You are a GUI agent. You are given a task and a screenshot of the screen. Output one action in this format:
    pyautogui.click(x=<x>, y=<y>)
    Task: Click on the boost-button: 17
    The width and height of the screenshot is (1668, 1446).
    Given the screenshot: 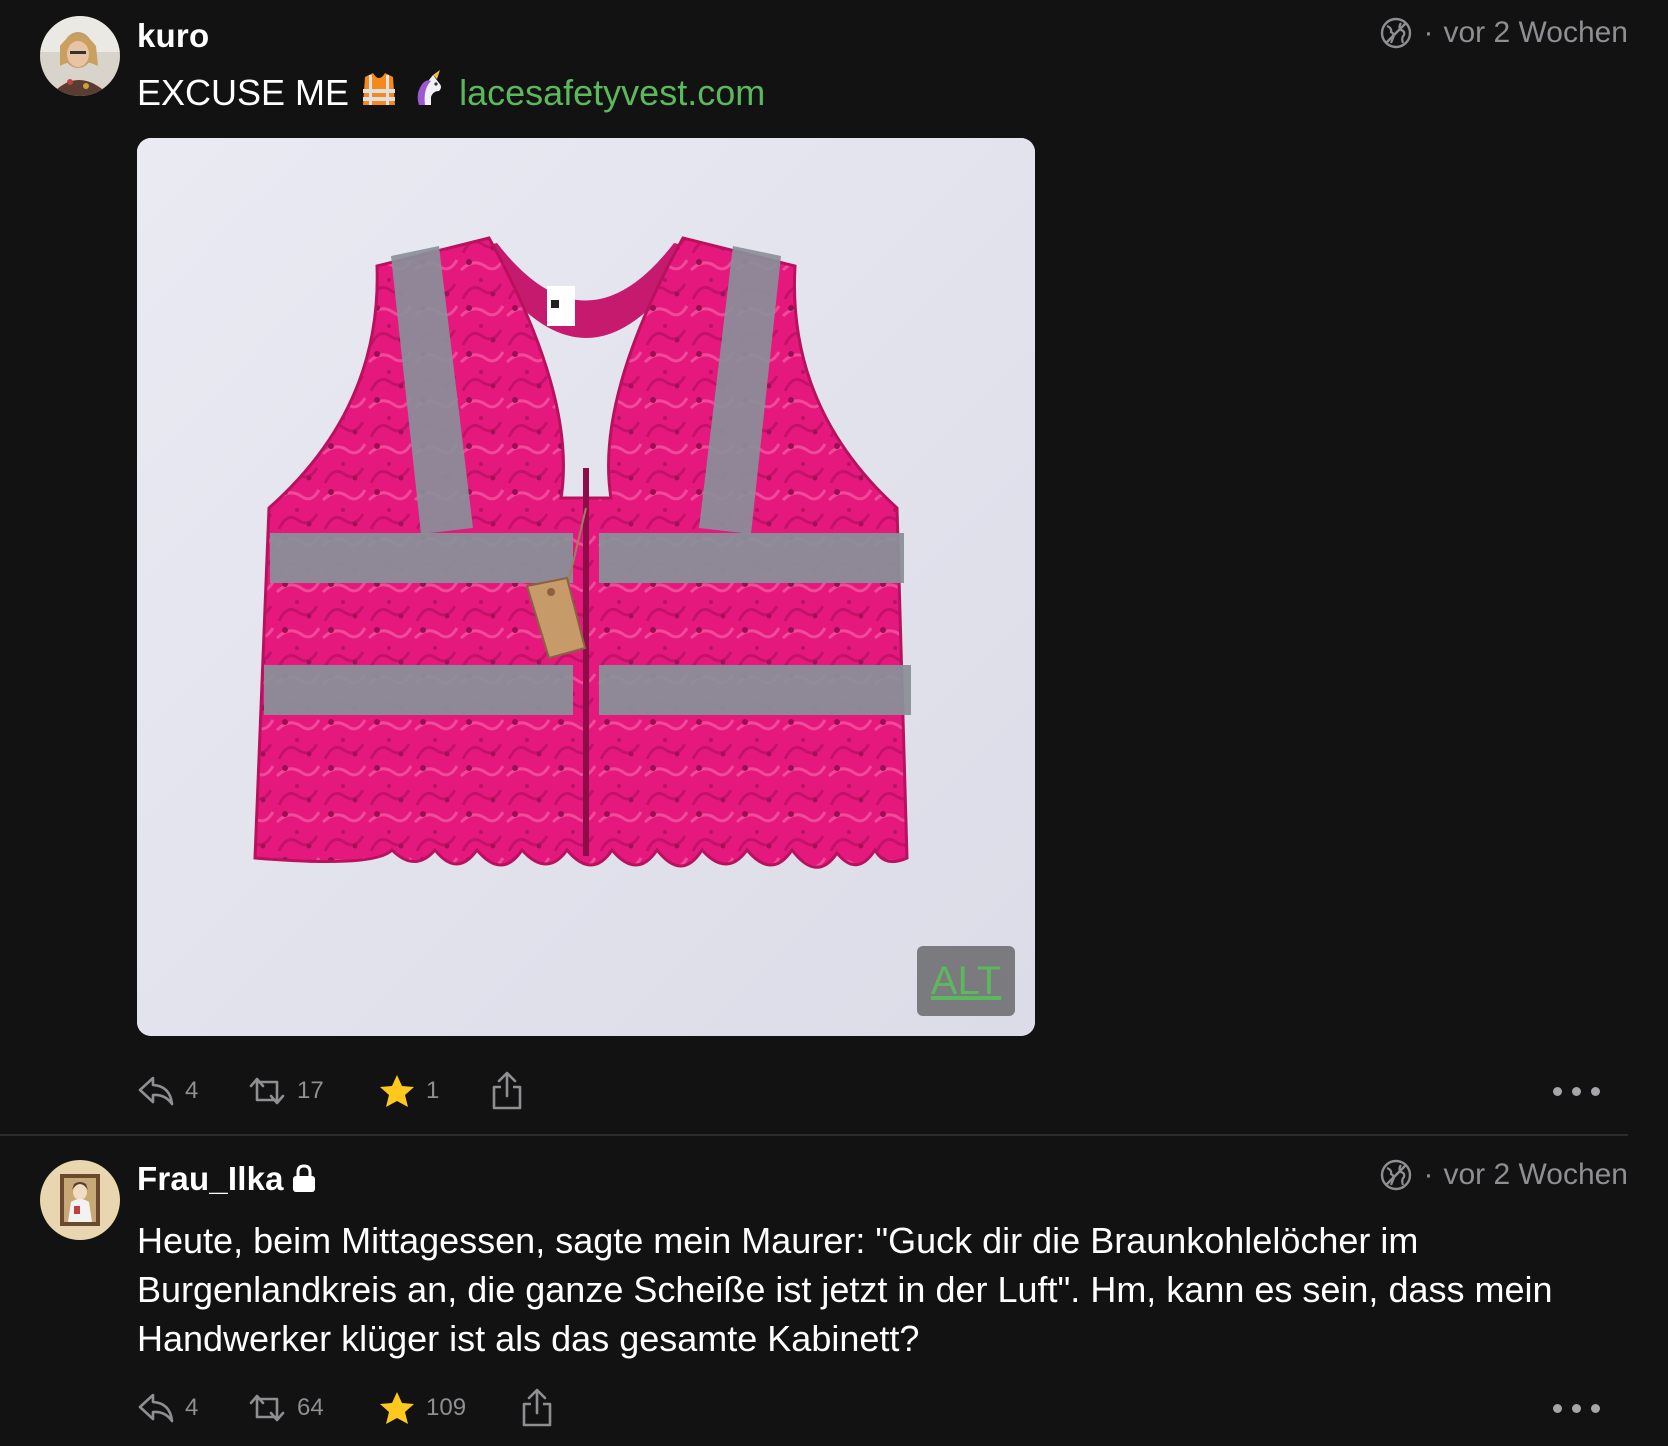 What is the action you would take?
    pyautogui.click(x=312, y=1091)
    